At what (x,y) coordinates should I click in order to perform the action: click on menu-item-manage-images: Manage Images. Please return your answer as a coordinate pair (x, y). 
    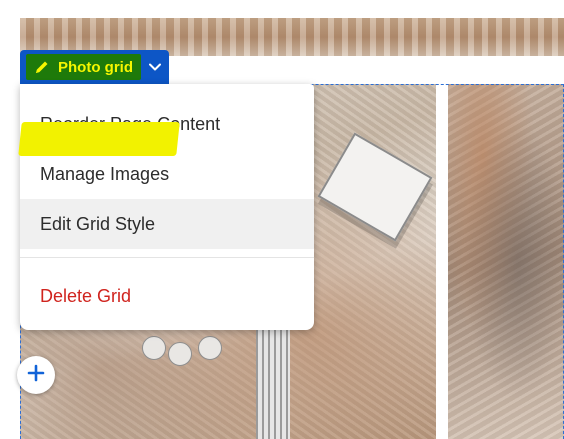
    Looking at the image, I should click on (167, 174).